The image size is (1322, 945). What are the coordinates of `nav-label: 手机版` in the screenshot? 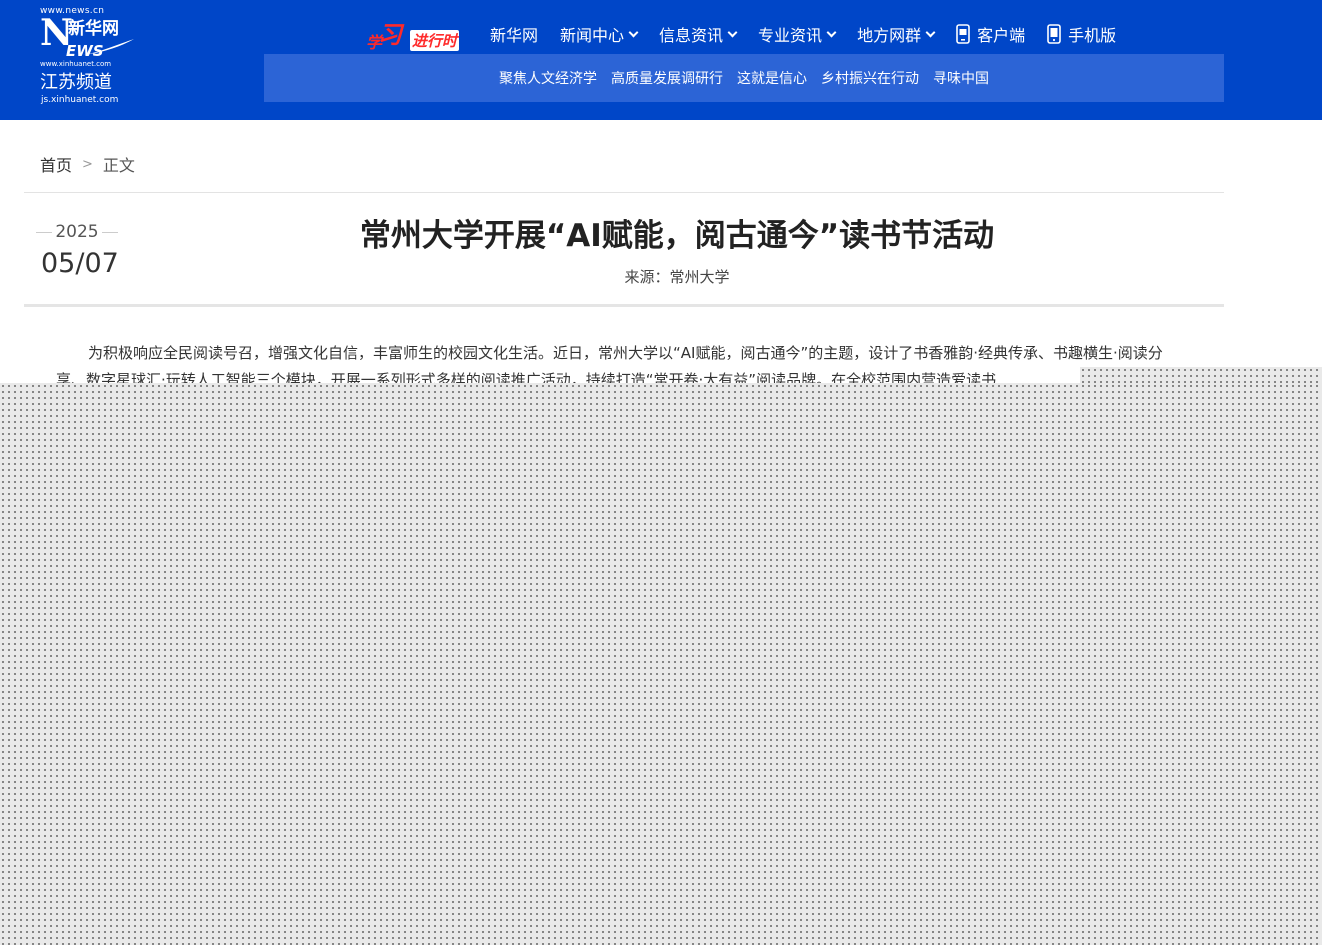 It's located at (1092, 35).